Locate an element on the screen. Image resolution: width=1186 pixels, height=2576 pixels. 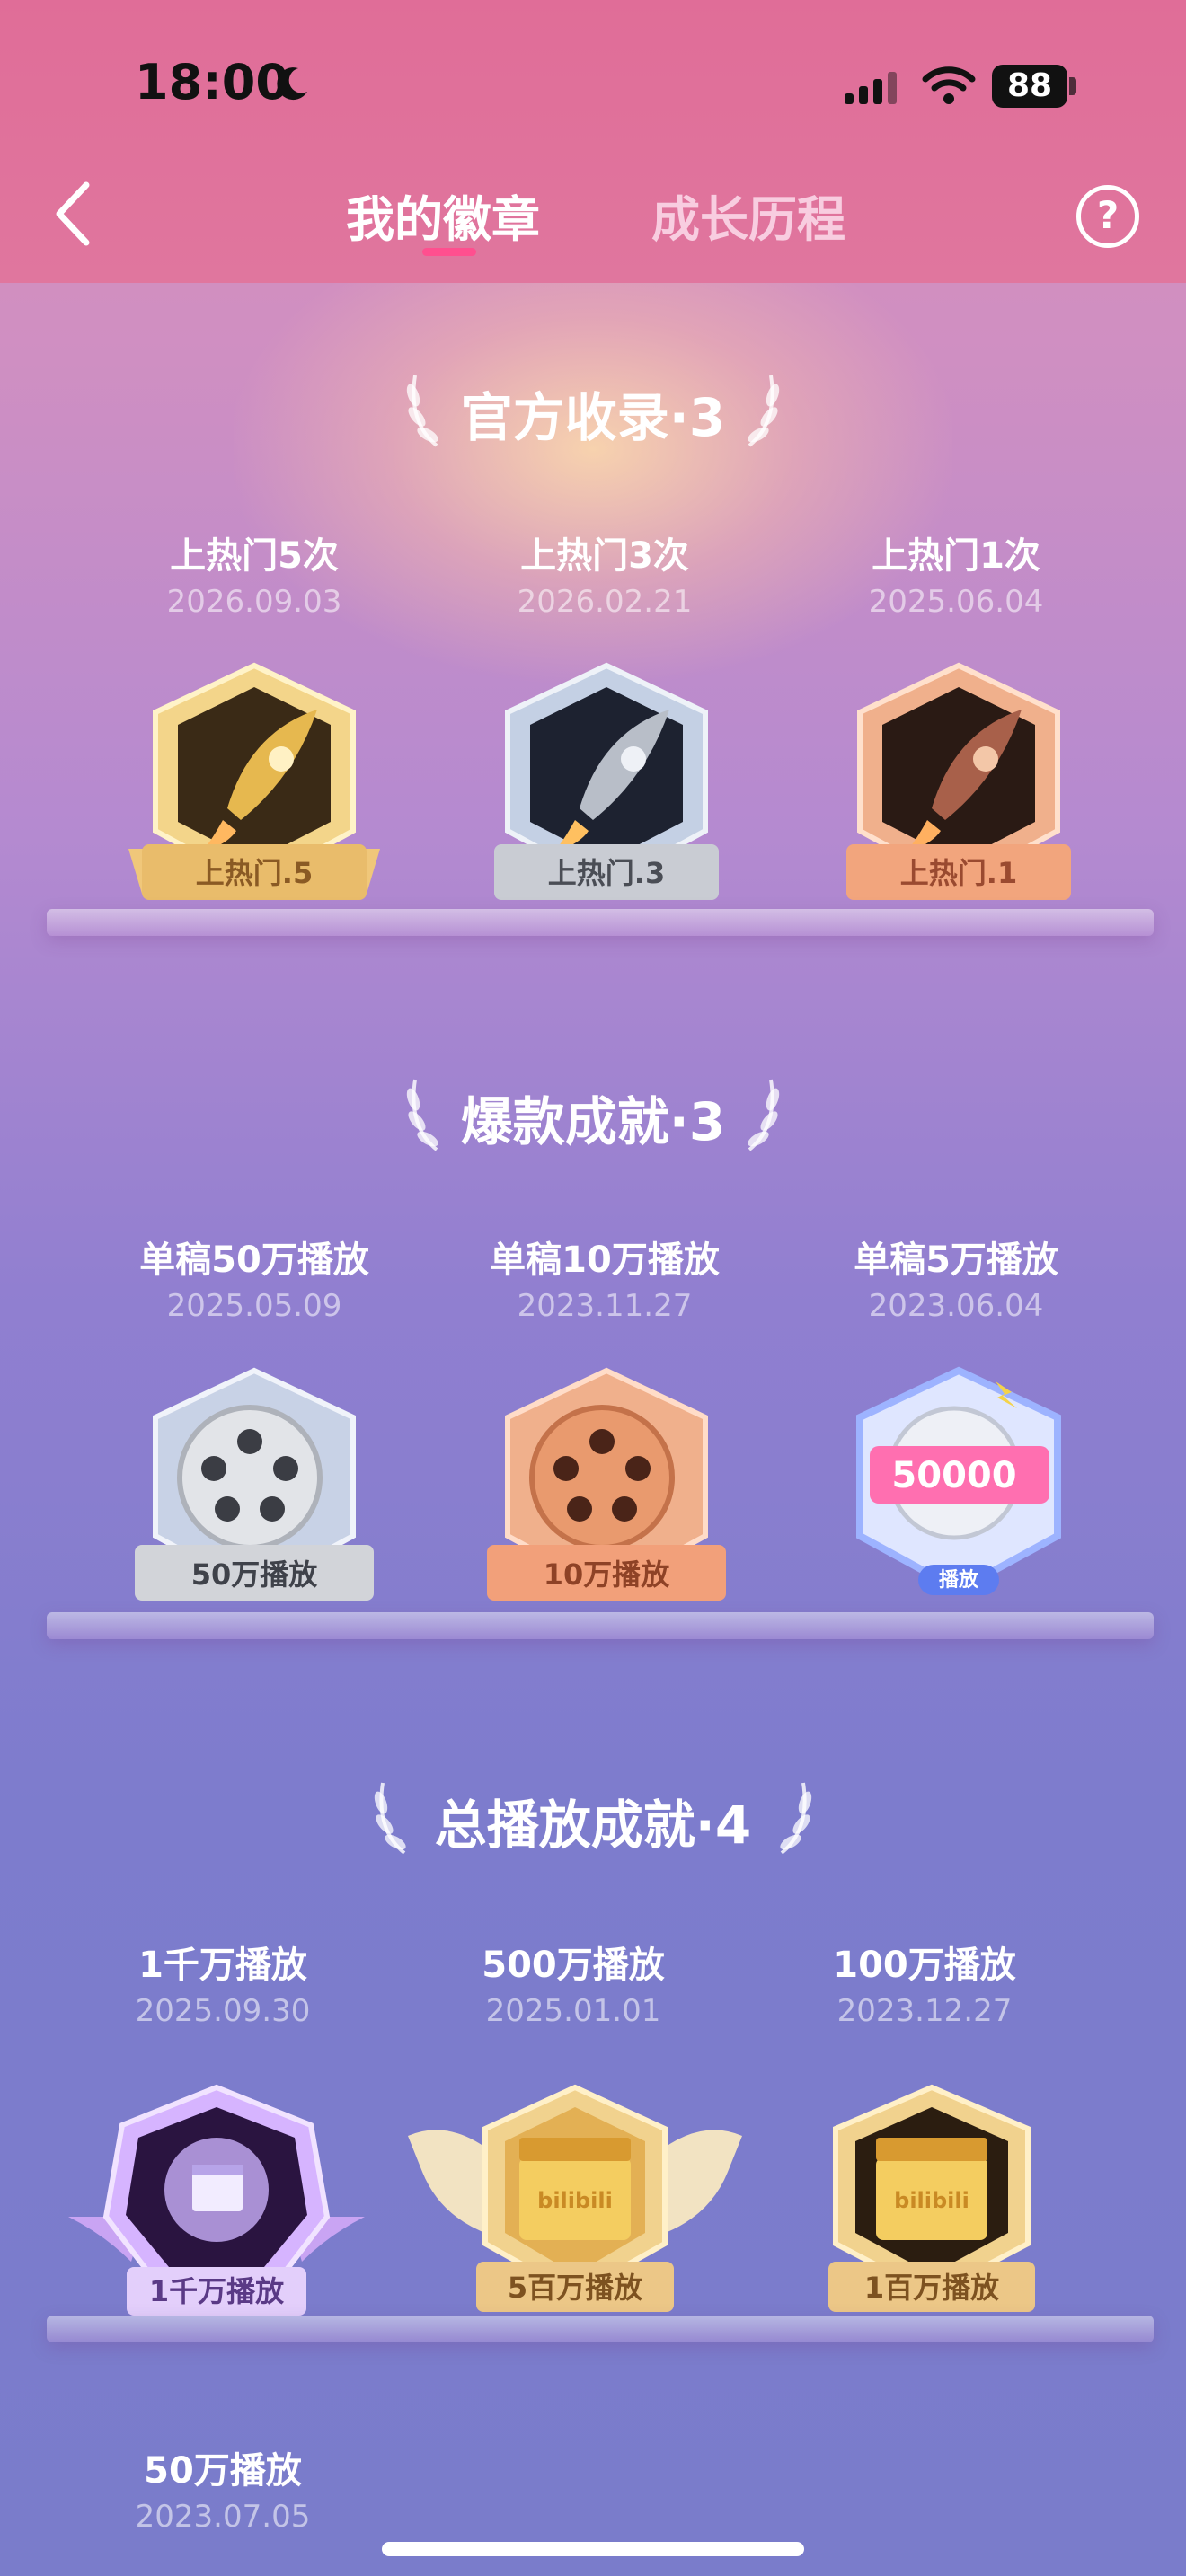
film-reel-icon: 50000 播放 is located at coordinates (958, 1491).